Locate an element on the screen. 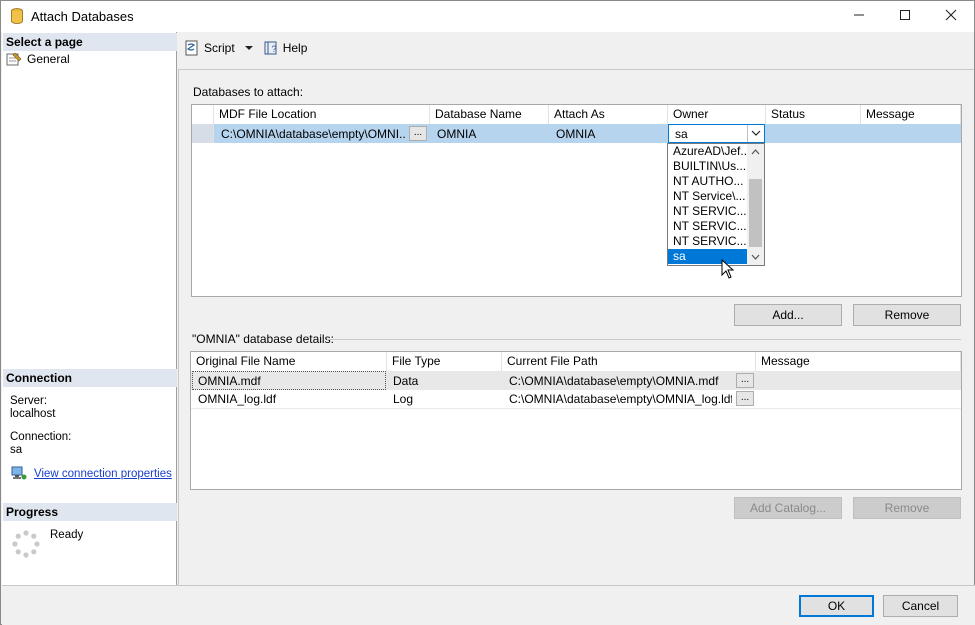  minimize-button is located at coordinates (859, 16).